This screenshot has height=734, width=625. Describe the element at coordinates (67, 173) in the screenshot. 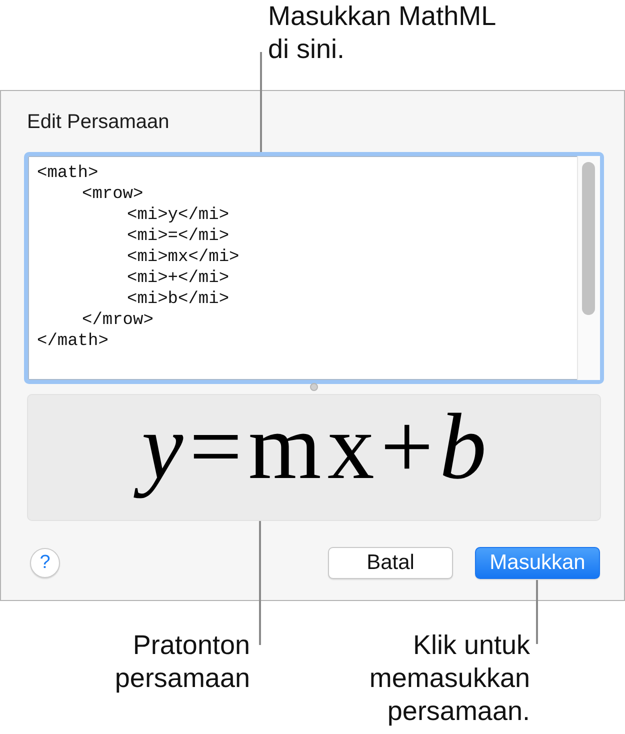

I see `code-line: <math>` at that location.